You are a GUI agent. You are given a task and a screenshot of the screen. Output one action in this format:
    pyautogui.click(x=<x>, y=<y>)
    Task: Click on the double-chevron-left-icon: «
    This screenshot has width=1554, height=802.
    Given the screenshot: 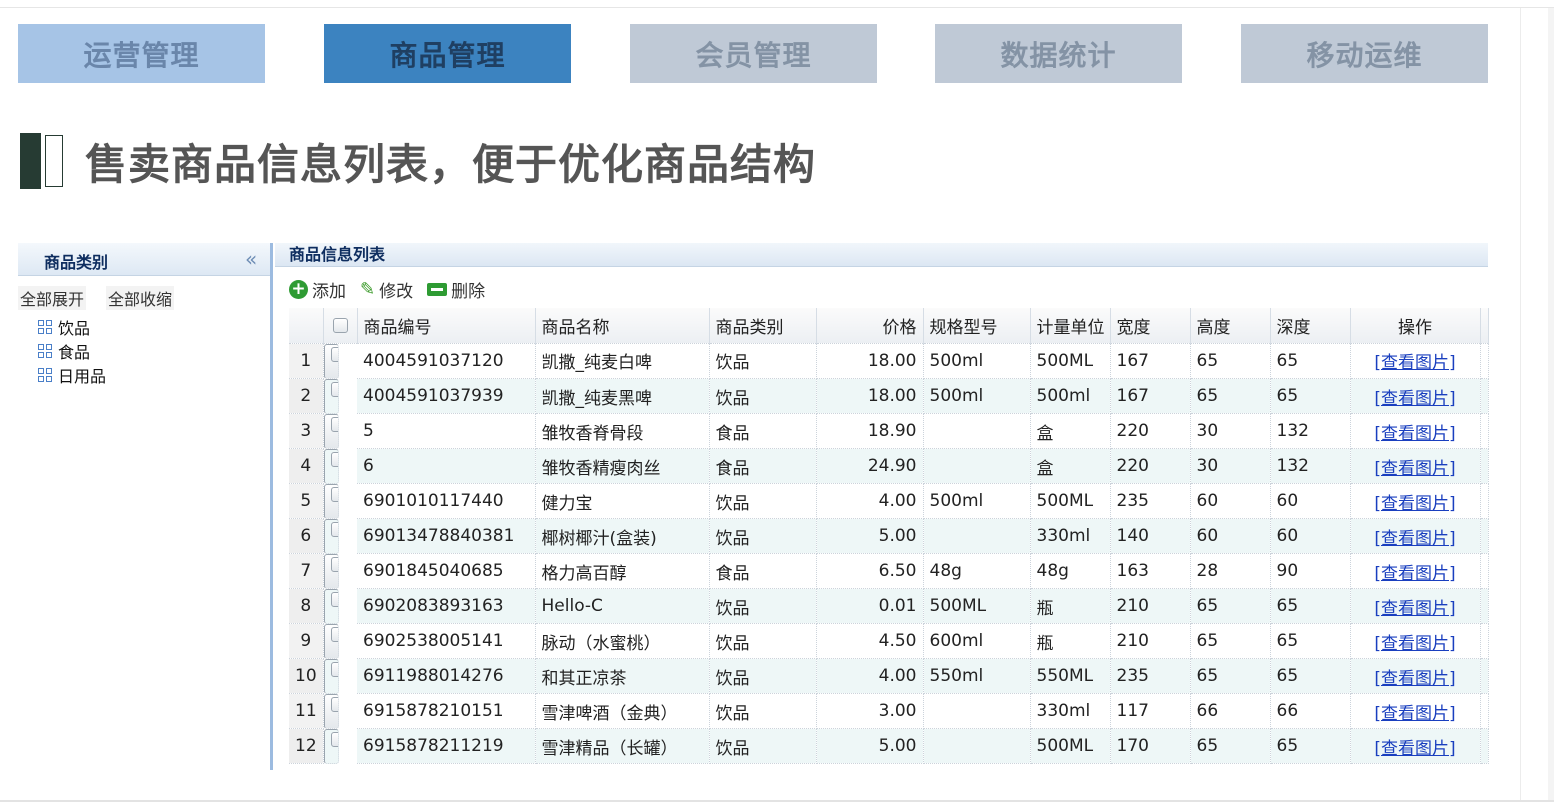 What is the action you would take?
    pyautogui.click(x=251, y=259)
    